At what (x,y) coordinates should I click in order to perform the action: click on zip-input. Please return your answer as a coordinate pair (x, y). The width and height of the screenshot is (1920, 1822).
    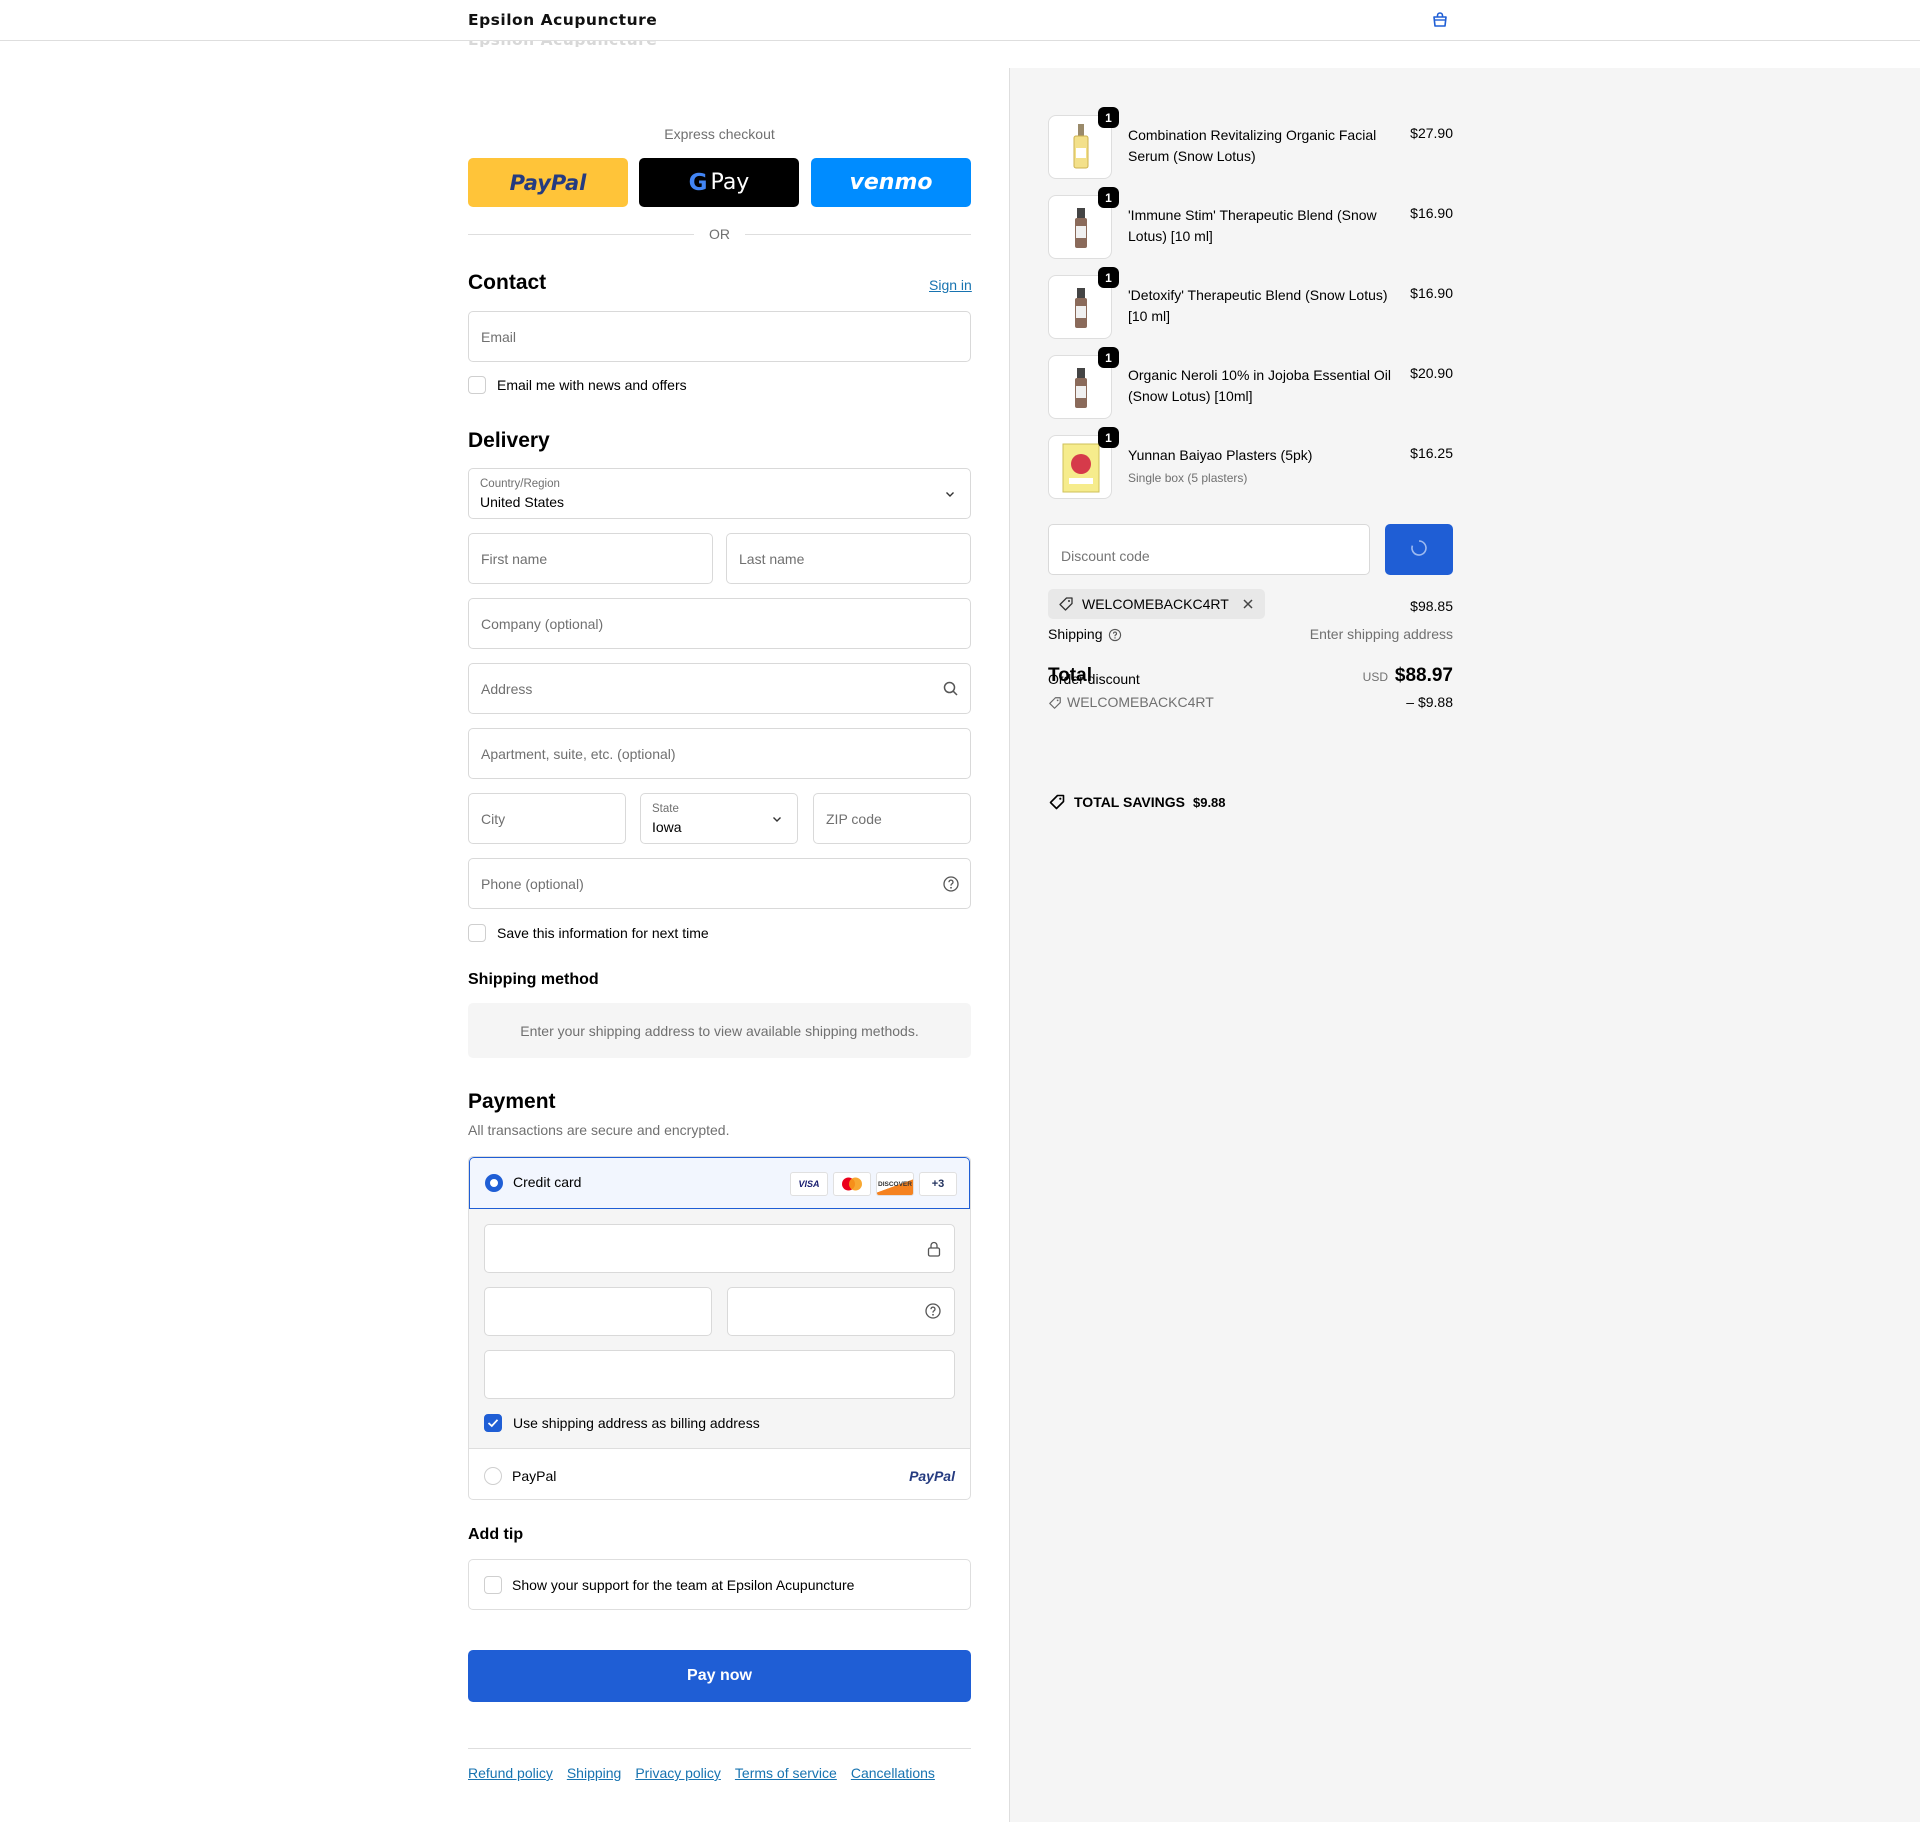
    Looking at the image, I should click on (892, 818).